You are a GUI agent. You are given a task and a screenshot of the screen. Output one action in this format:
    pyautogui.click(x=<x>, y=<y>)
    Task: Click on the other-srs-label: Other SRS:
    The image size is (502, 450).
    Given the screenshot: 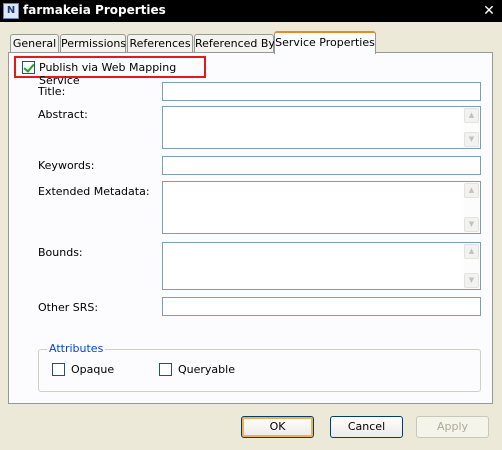 What is the action you would take?
    pyautogui.click(x=68, y=307)
    